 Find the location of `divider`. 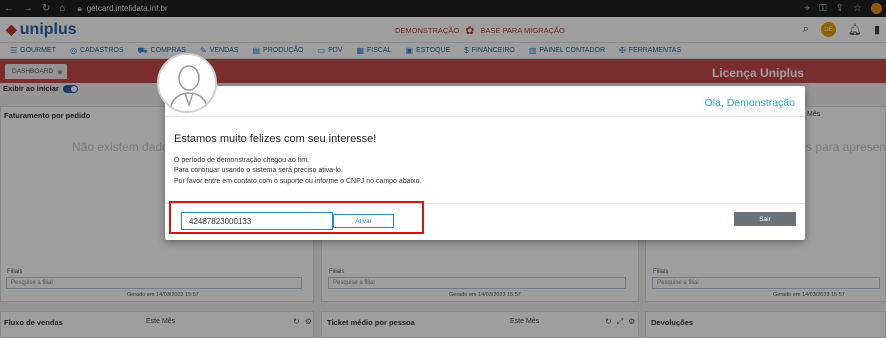

divider is located at coordinates (485, 116).